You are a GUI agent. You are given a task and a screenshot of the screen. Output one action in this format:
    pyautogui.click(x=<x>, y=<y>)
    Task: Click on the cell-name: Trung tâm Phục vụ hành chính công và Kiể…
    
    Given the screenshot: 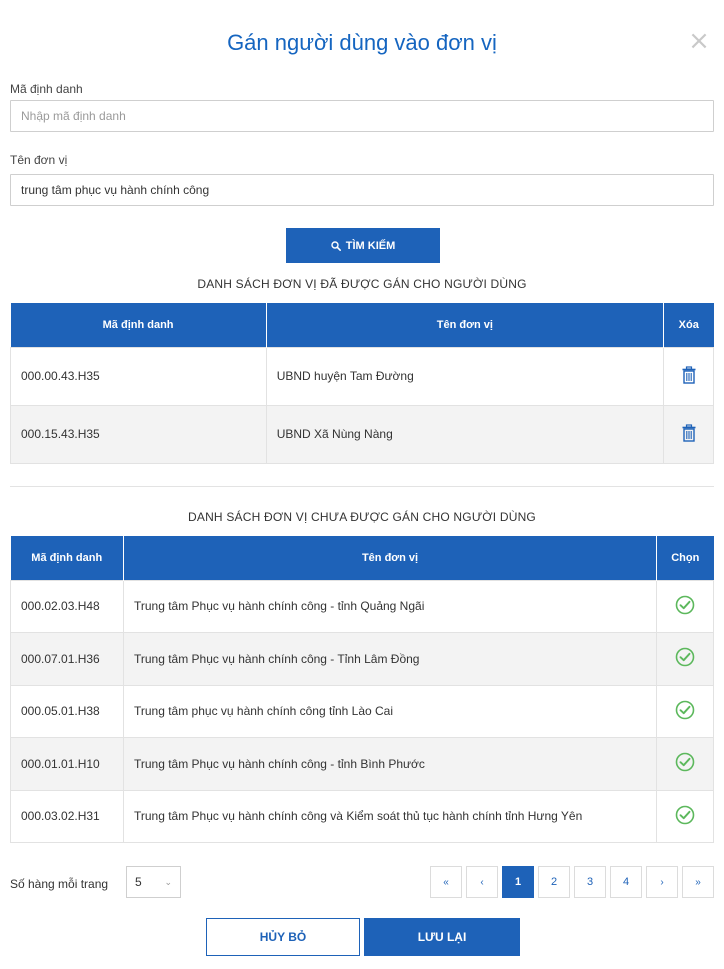 What is the action you would take?
    pyautogui.click(x=390, y=816)
    